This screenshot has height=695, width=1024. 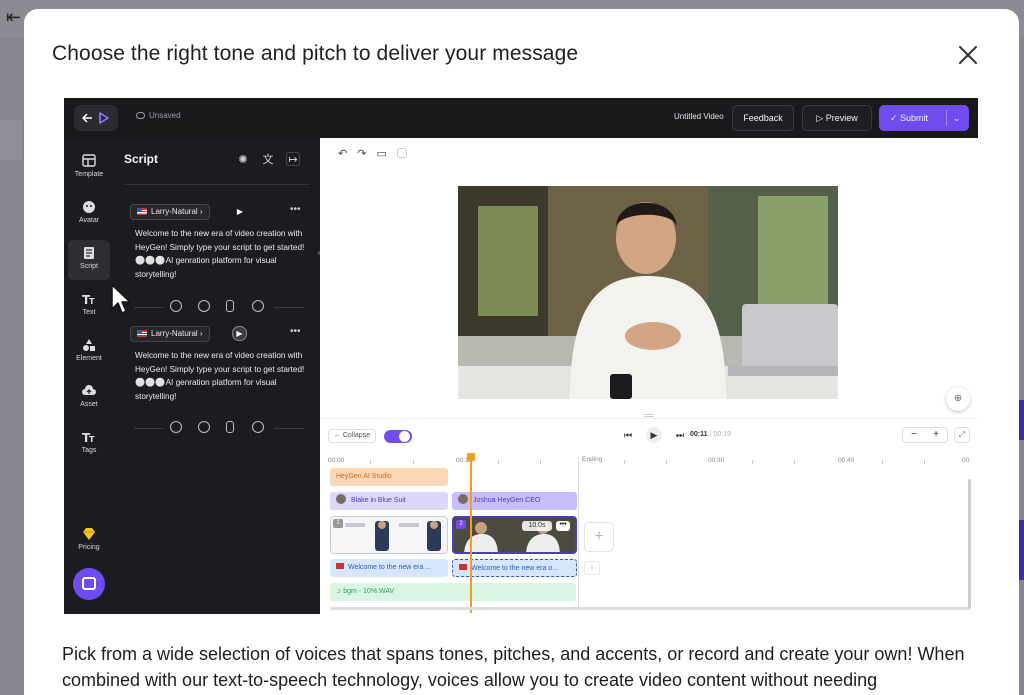 What do you see at coordinates (628, 435) in the screenshot?
I see `skip-back-icon: ⏮` at bounding box center [628, 435].